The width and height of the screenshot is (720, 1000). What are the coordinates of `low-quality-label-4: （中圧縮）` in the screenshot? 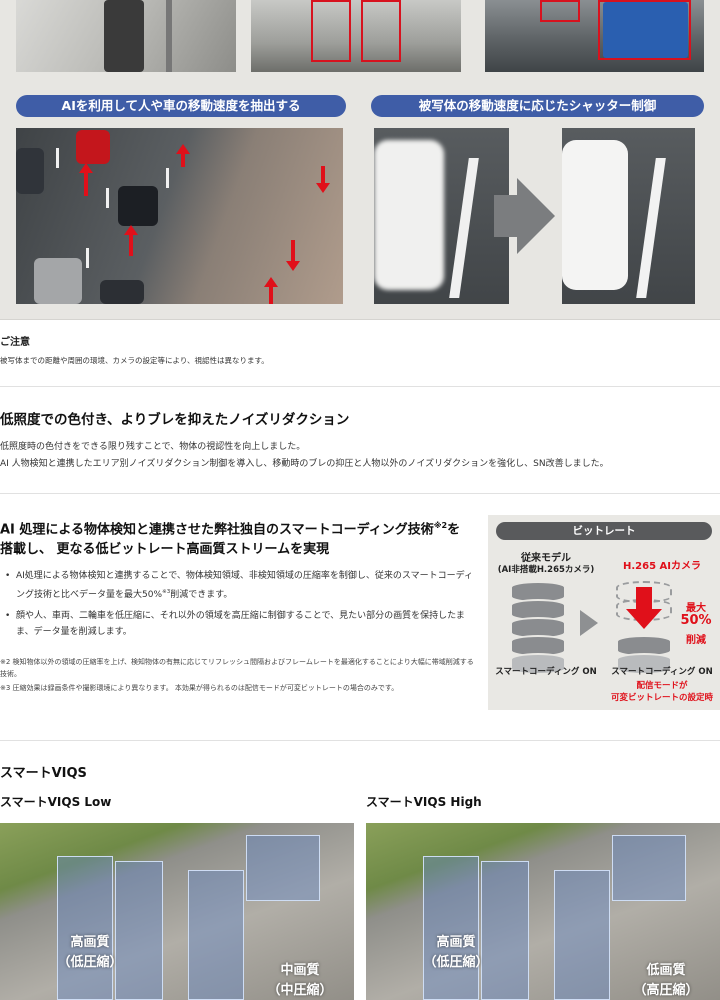 It's located at (300, 990).